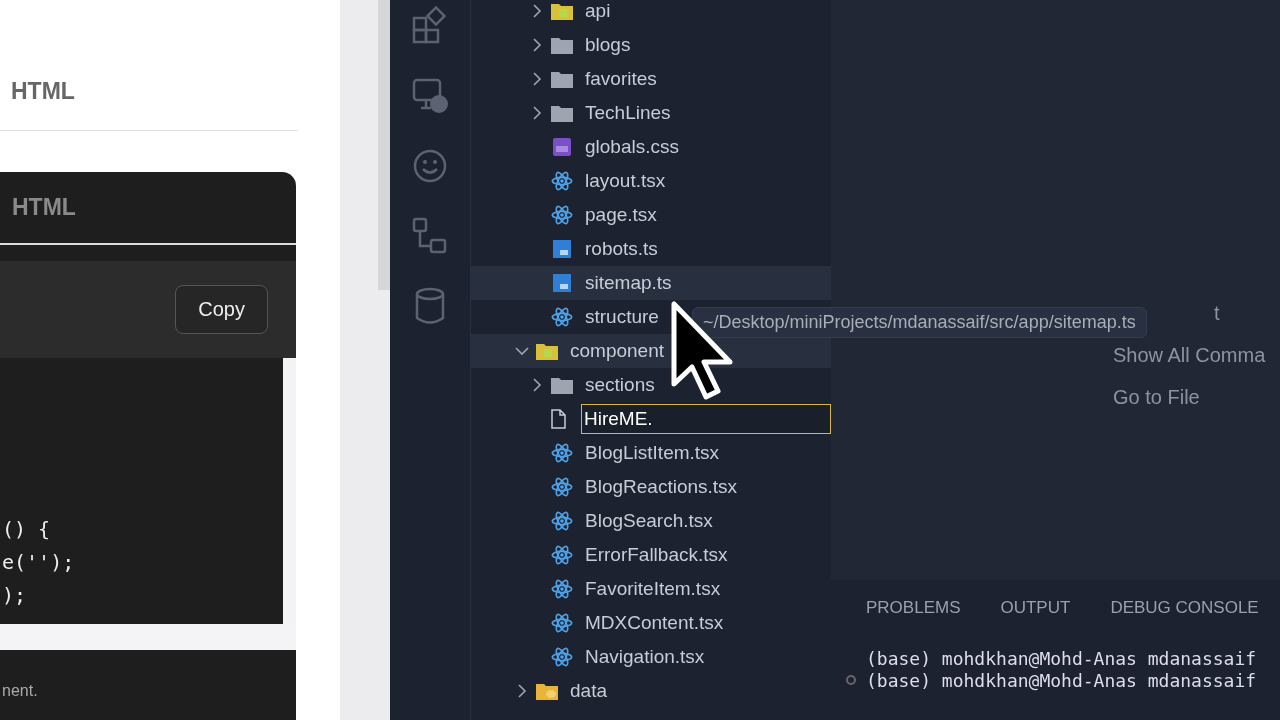  Describe the element at coordinates (430, 236) in the screenshot. I see `diagram-icon` at that location.